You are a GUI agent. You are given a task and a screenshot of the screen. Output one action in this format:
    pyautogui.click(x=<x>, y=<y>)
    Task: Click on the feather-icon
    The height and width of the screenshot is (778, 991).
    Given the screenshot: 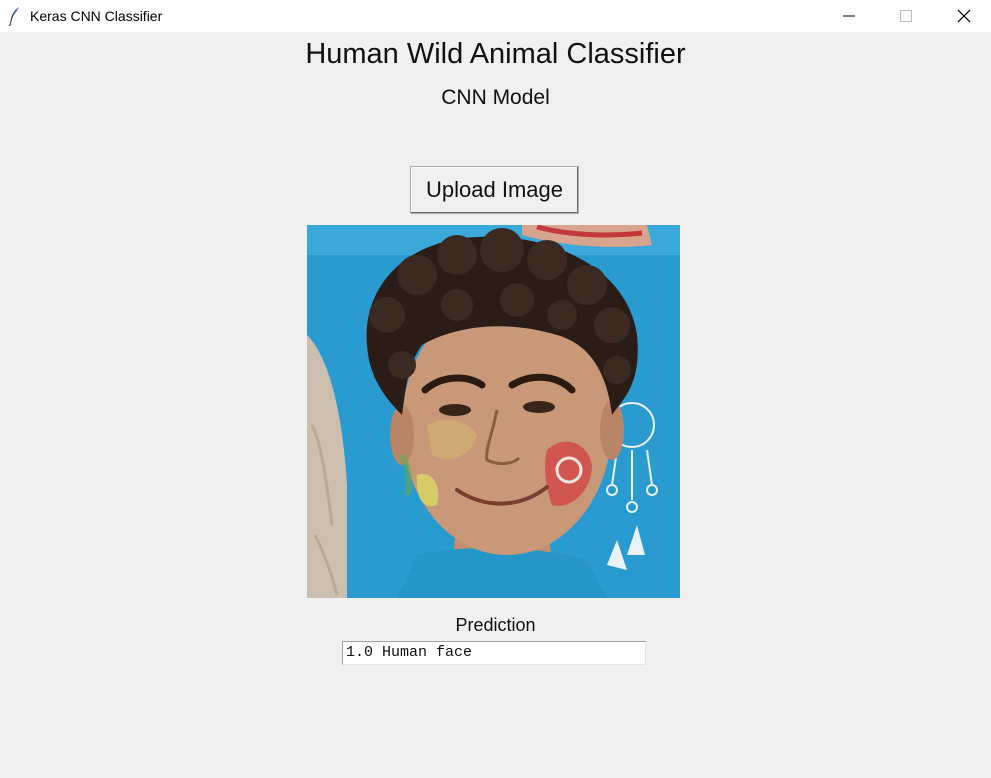 What is the action you would take?
    pyautogui.click(x=15, y=16)
    